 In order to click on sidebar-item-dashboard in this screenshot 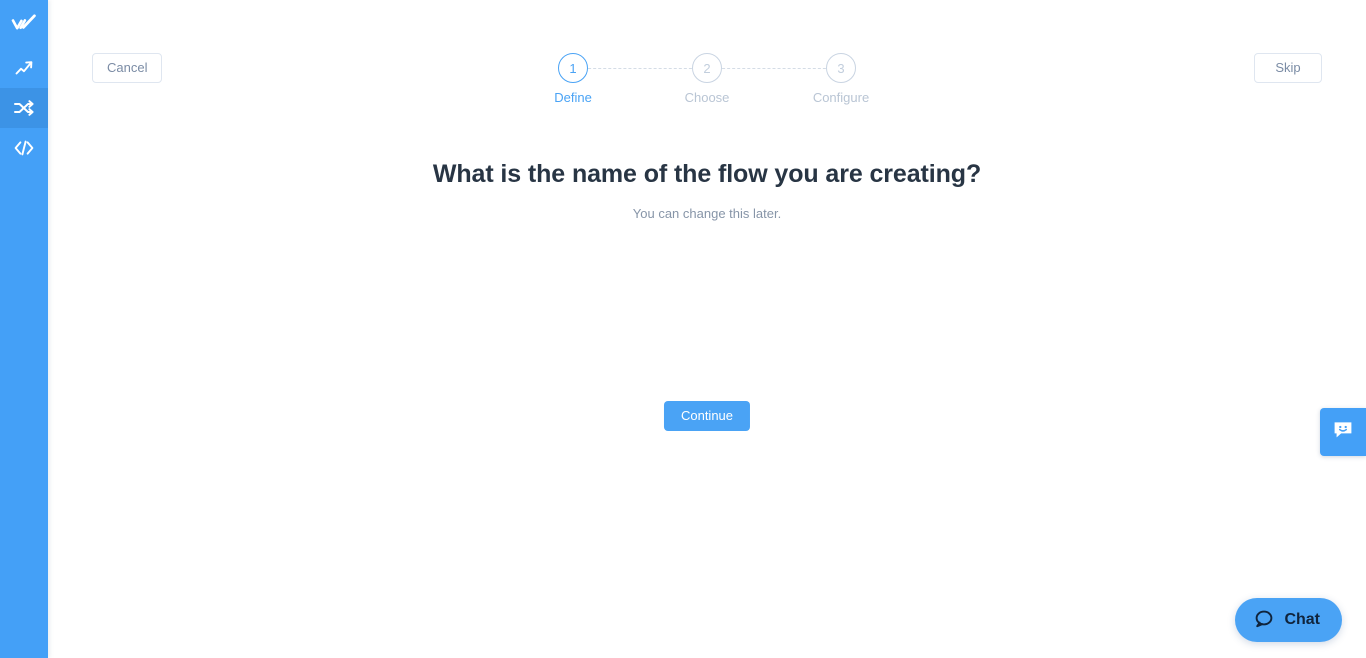, I will do `click(24, 68)`.